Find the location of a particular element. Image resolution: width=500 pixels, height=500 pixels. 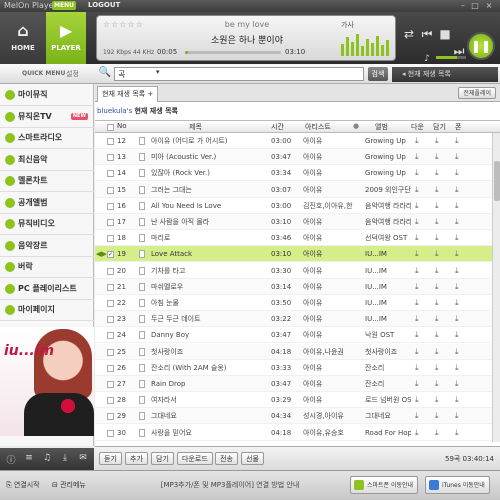

column-time: 시간 is located at coordinates (277, 127).